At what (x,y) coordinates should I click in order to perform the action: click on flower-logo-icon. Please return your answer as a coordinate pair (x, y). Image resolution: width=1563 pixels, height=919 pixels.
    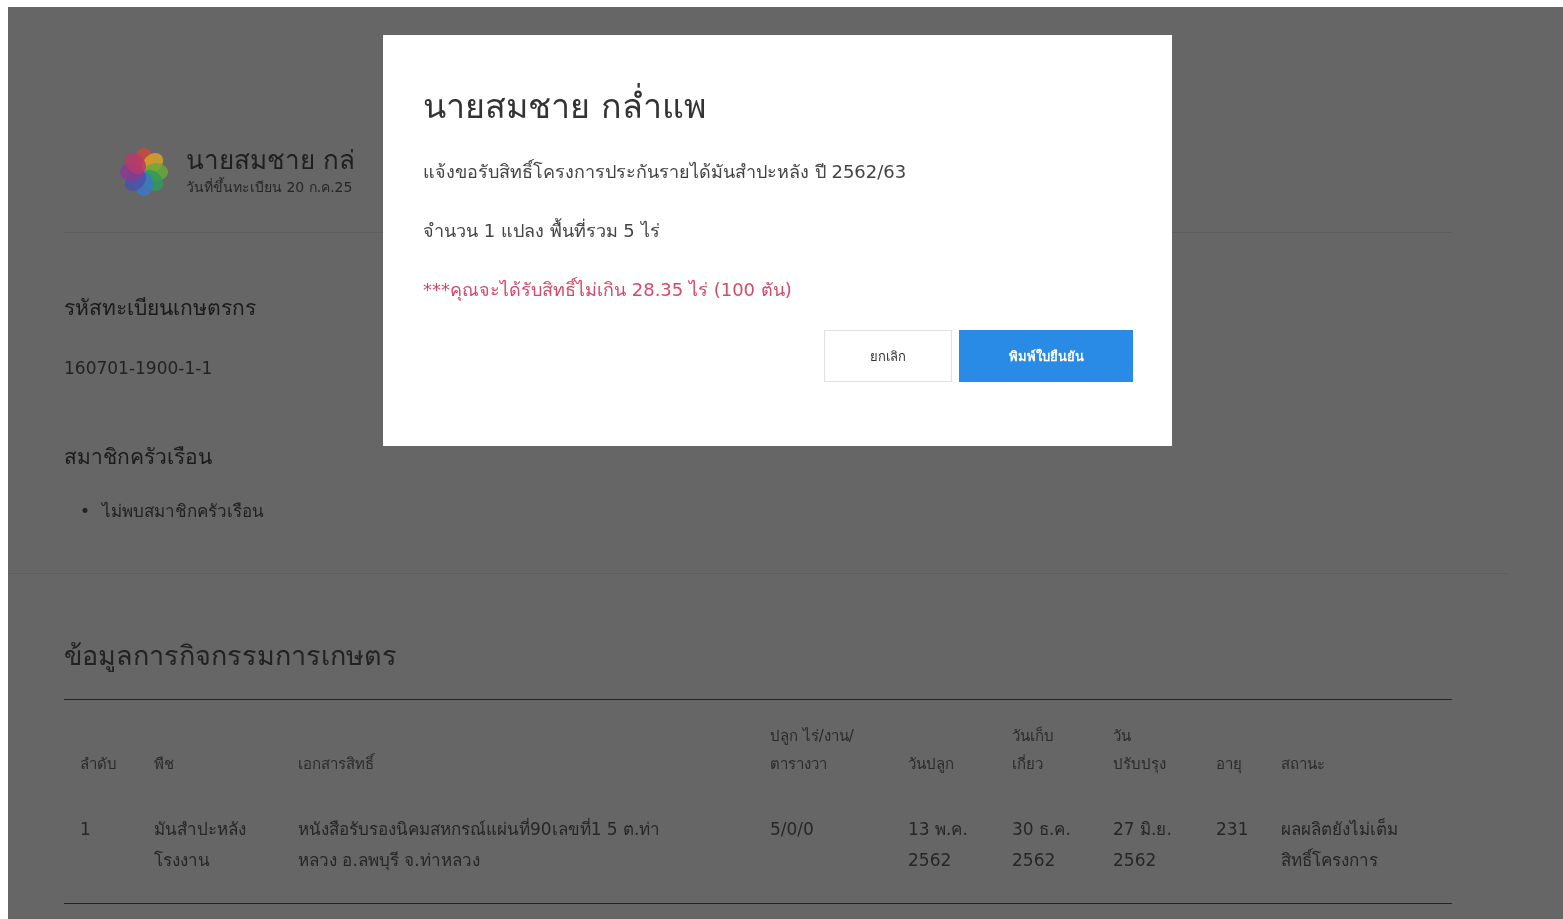
    Looking at the image, I should click on (144, 171).